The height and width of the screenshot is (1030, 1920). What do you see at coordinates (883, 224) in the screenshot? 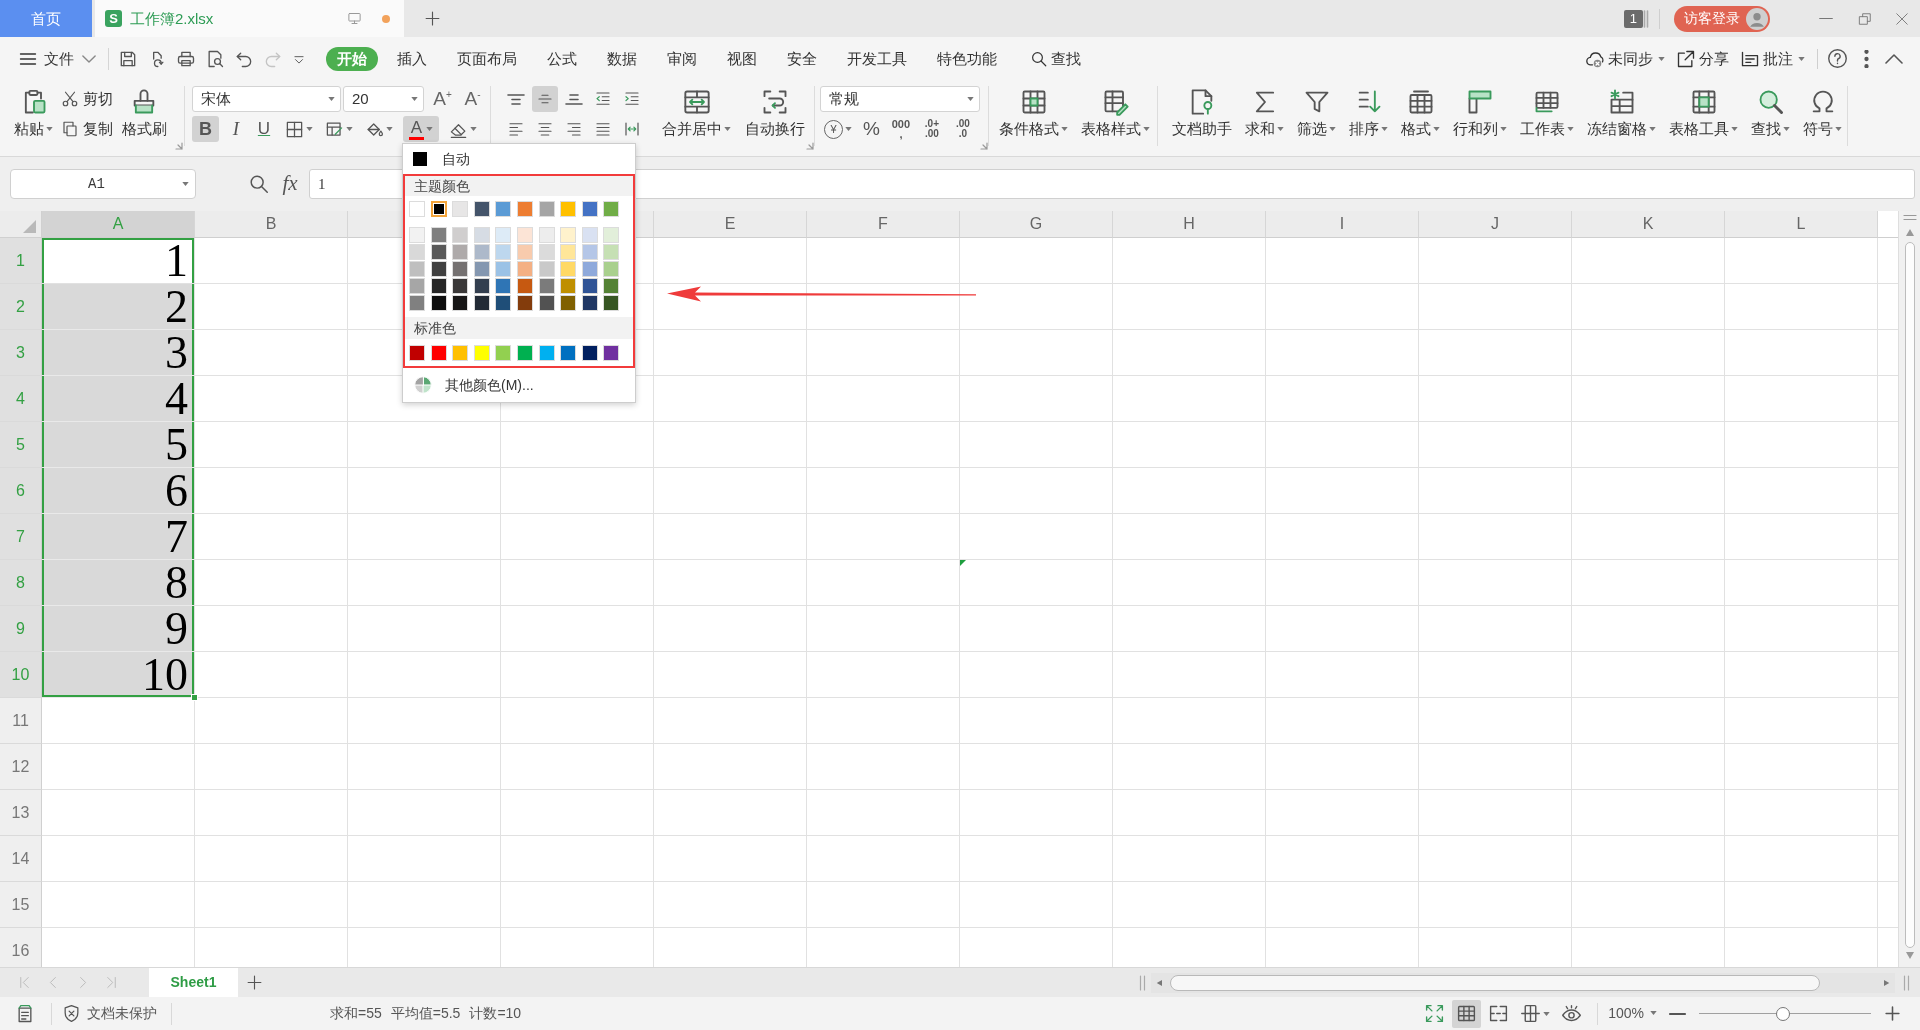
I see `column-header: F` at bounding box center [883, 224].